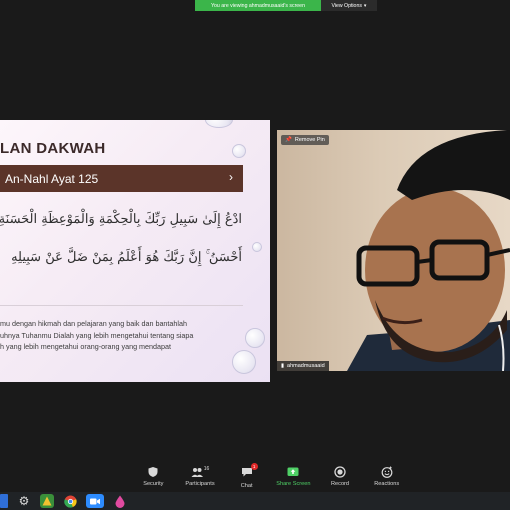  Describe the element at coordinates (120, 501) in the screenshot. I see `taskbar-app-droplet-icon` at that location.